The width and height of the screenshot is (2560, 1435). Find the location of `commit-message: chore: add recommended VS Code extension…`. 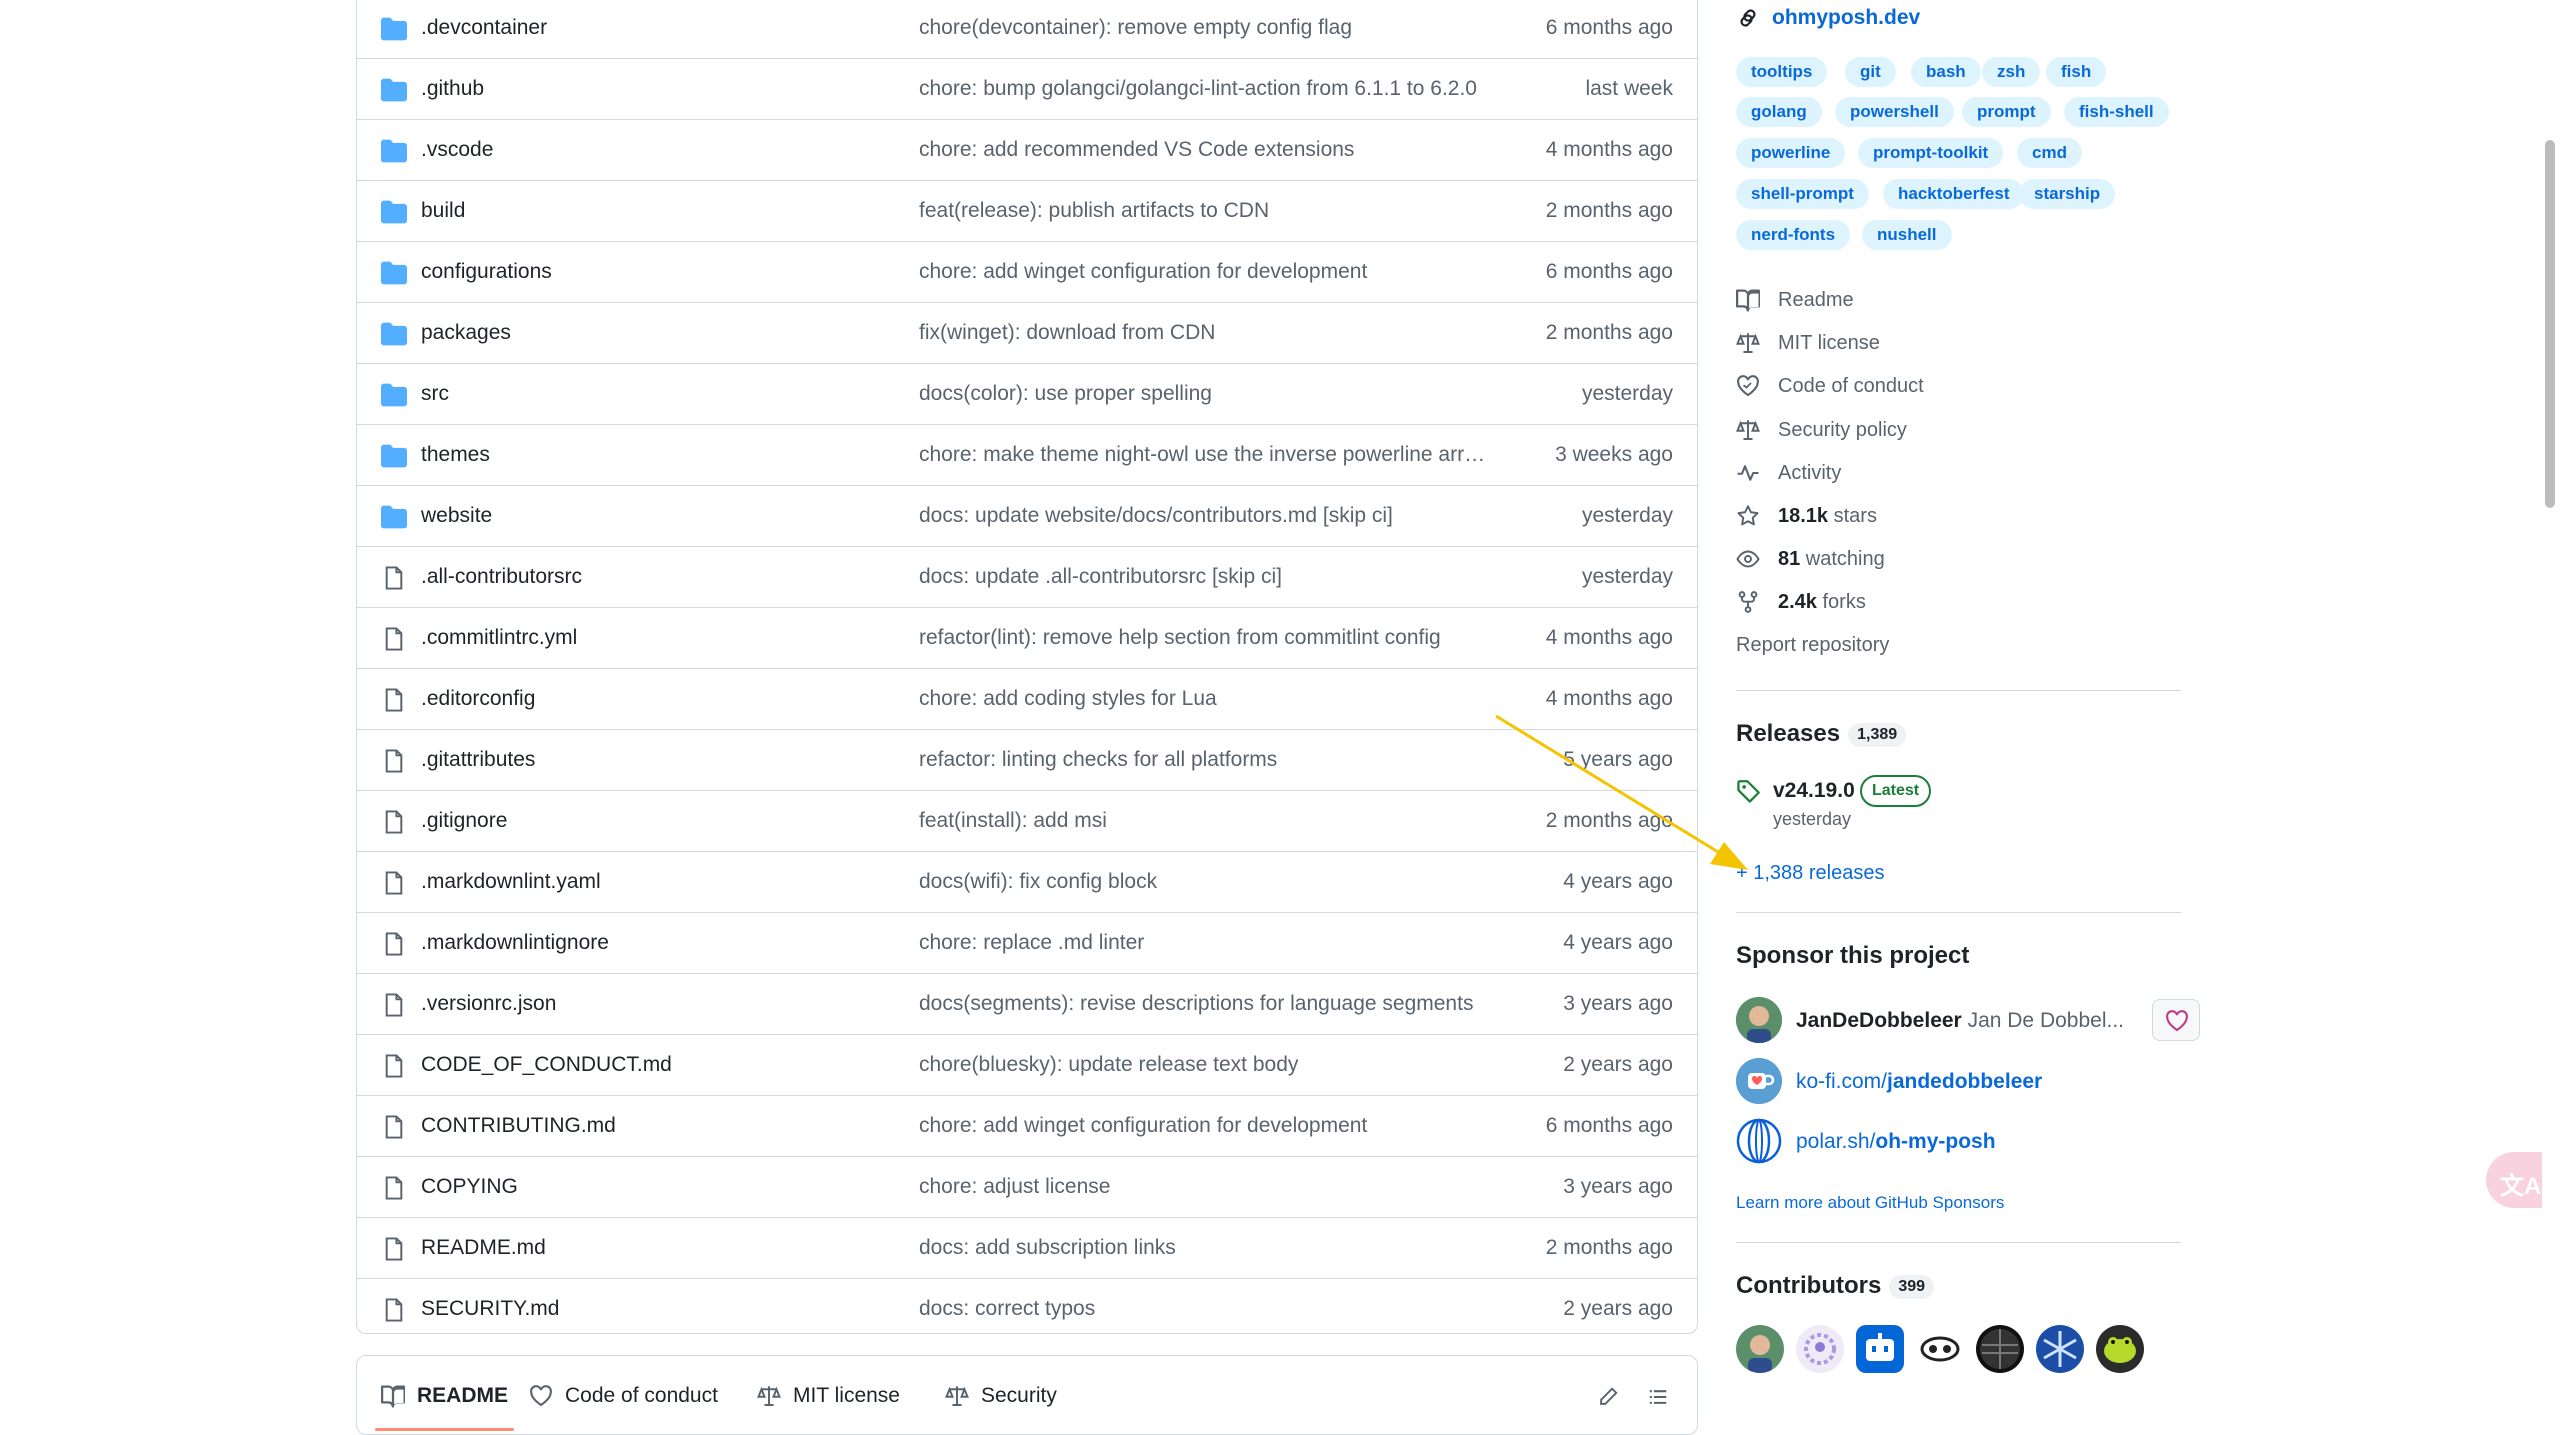

commit-message: chore: add recommended VS Code extension… is located at coordinates (1204, 150).